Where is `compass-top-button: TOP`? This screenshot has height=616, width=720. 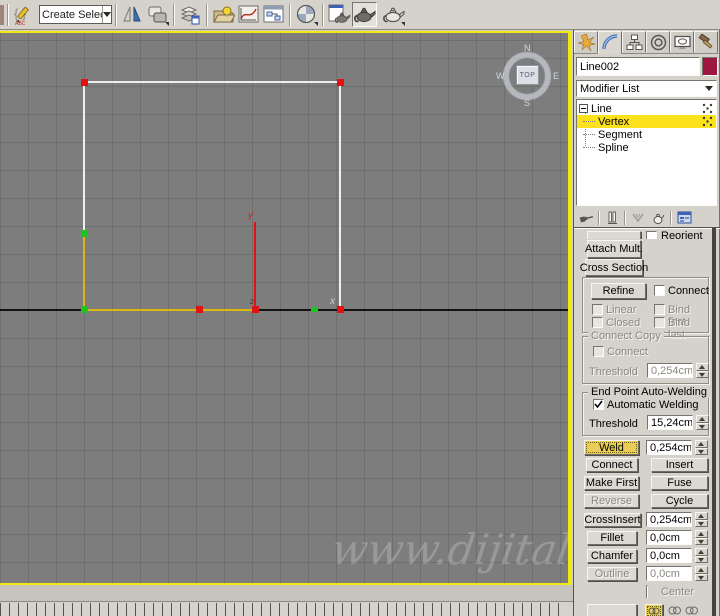
compass-top-button: TOP is located at coordinates (527, 75).